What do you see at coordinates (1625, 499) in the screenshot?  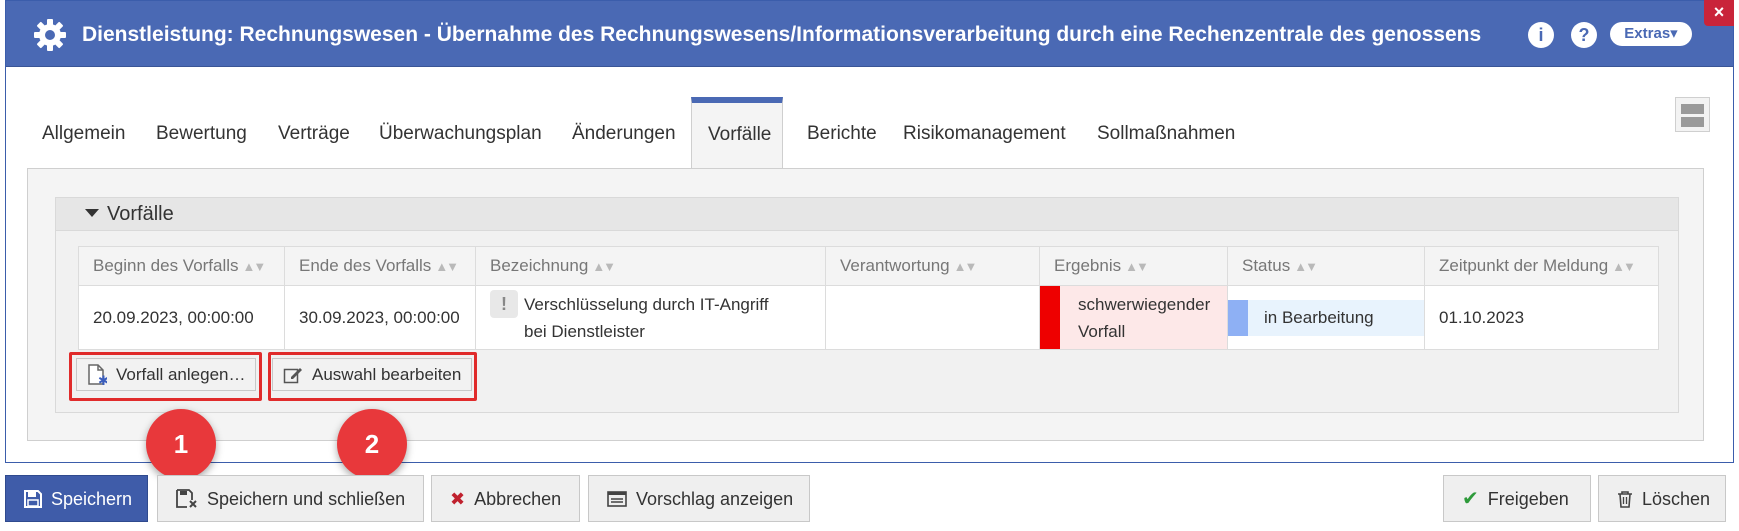 I see `trash-icon` at bounding box center [1625, 499].